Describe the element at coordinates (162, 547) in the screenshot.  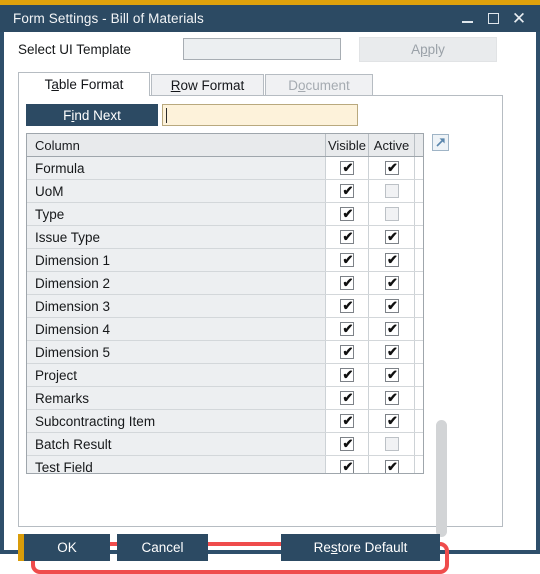
I see `cancel-button: Cancel` at that location.